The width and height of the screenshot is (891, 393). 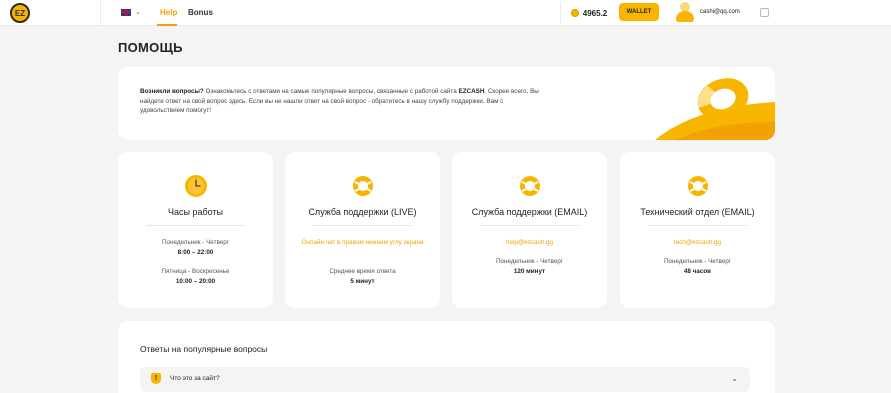 I want to click on lifebuoy-illustration, so click(x=715, y=109).